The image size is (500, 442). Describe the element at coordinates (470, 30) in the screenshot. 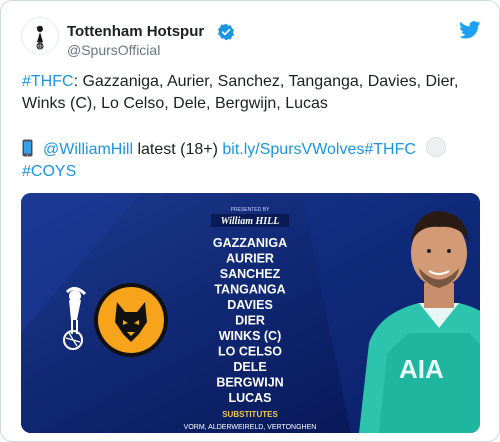

I see `twitter-bird-icon` at that location.